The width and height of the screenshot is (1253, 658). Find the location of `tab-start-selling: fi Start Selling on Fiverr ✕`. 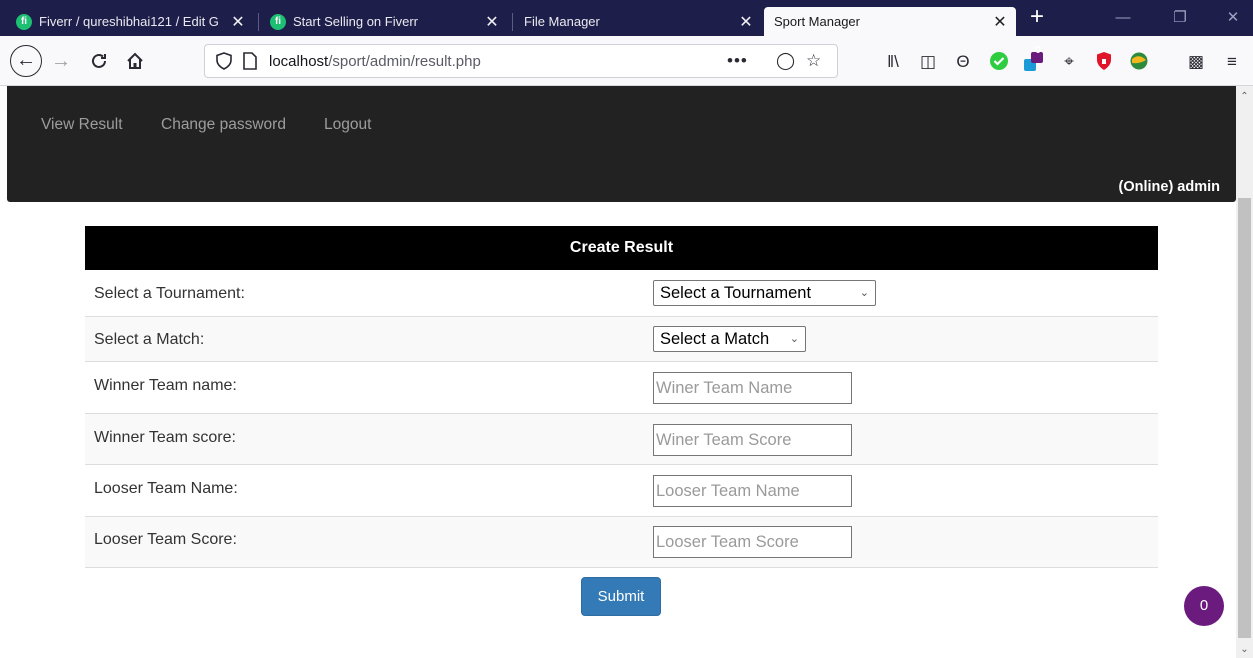

tab-start-selling: fi Start Selling on Fiverr ✕ is located at coordinates (384, 21).